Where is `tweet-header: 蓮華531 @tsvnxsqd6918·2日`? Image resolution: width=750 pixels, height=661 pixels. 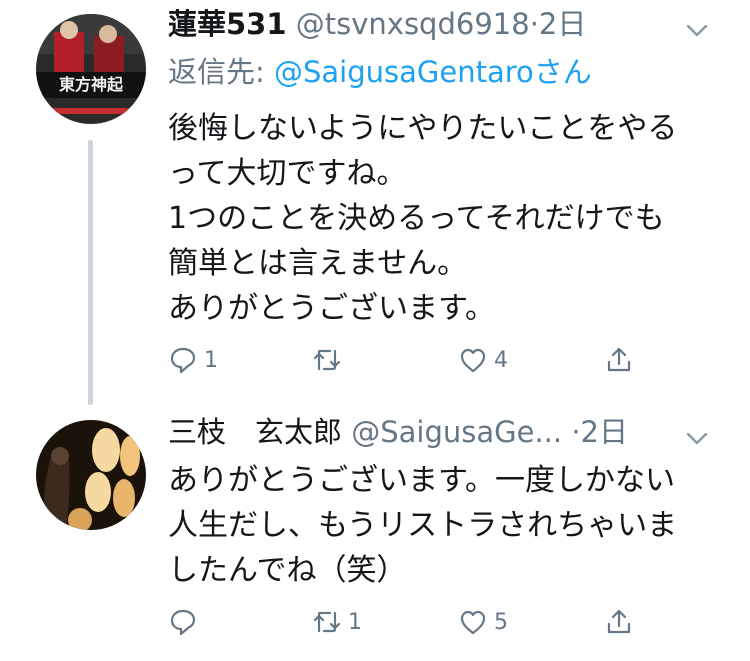 tweet-header: 蓮華531 @tsvnxsqd6918·2日 is located at coordinates (377, 24).